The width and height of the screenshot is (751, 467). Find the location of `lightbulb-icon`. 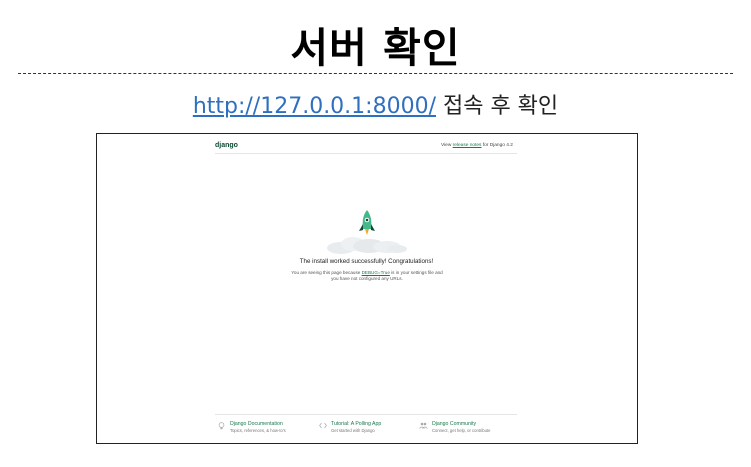

lightbulb-icon is located at coordinates (221, 425).